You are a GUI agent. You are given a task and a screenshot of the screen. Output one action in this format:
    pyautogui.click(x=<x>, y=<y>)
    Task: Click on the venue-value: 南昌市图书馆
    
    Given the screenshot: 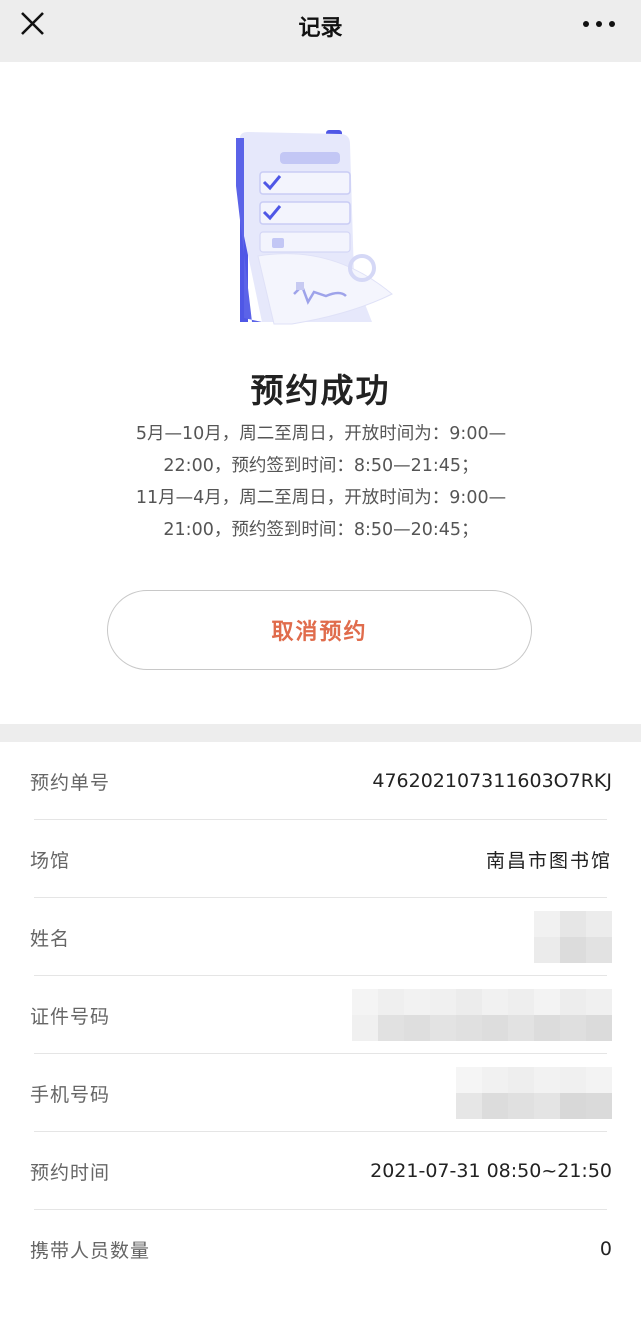 What is the action you would take?
    pyautogui.click(x=548, y=860)
    